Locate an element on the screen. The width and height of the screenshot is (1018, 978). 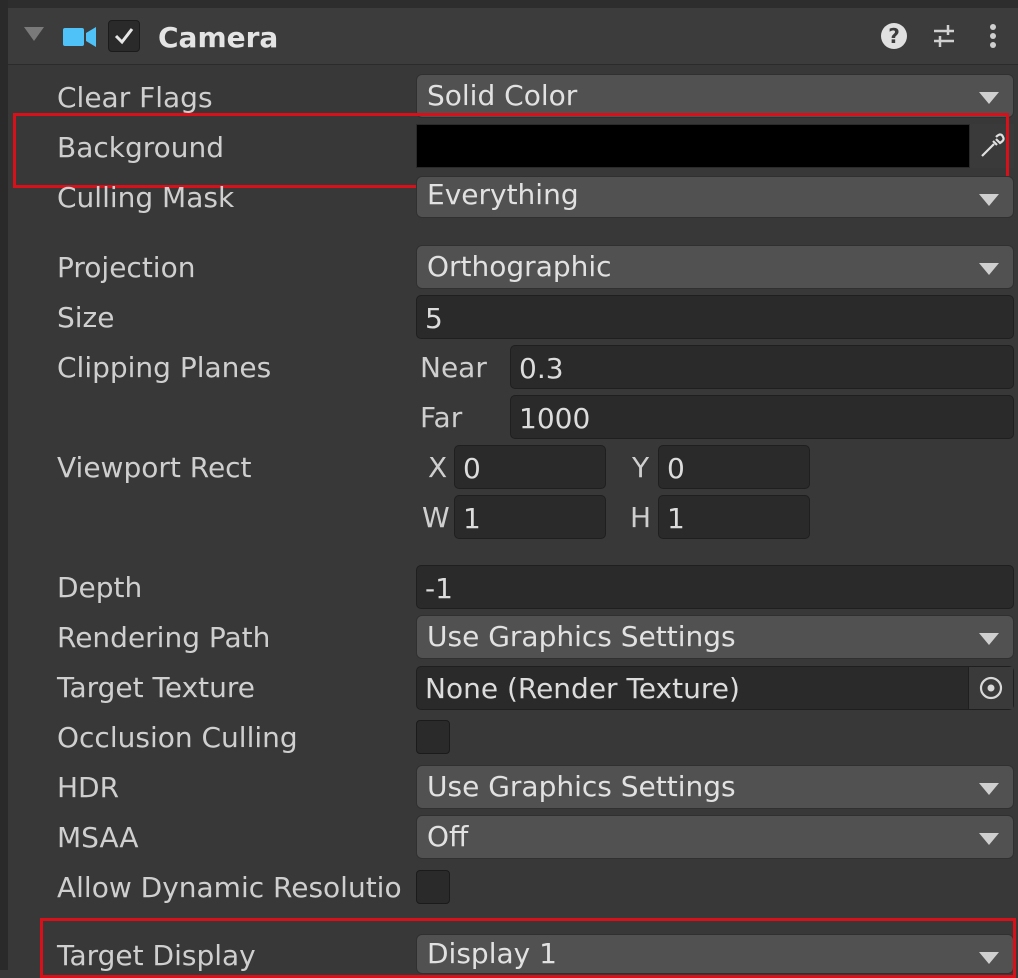
clipping-planes-label: Clipping Planes is located at coordinates (164, 367).